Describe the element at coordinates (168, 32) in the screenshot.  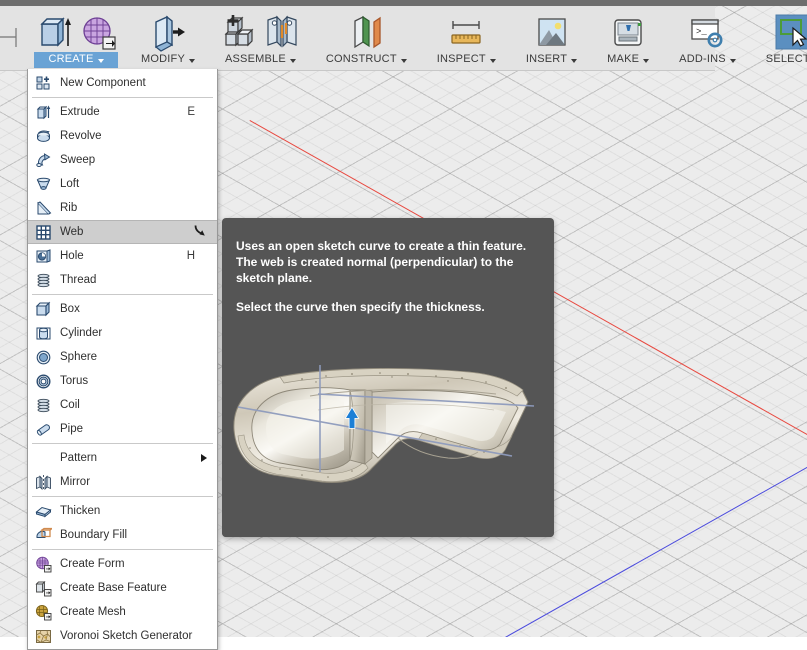
I see `press-pull-icon` at that location.